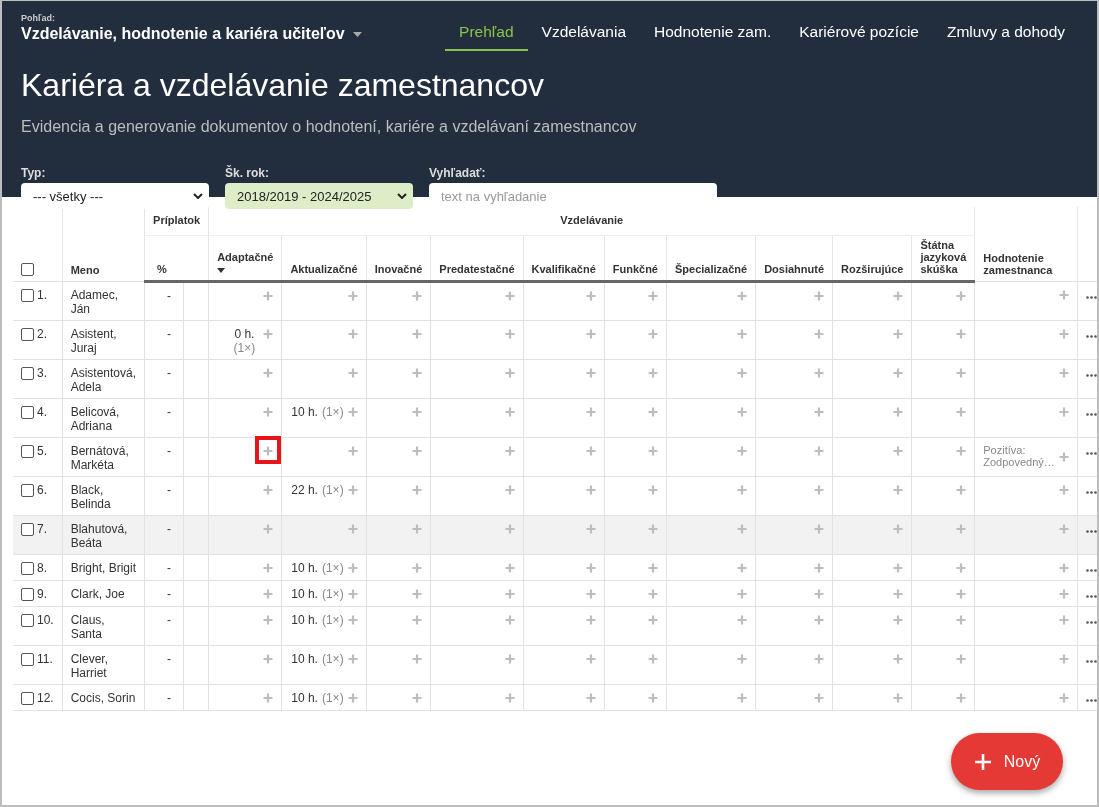 This screenshot has width=1099, height=807. I want to click on column-header: Adaptačné, so click(245, 258).